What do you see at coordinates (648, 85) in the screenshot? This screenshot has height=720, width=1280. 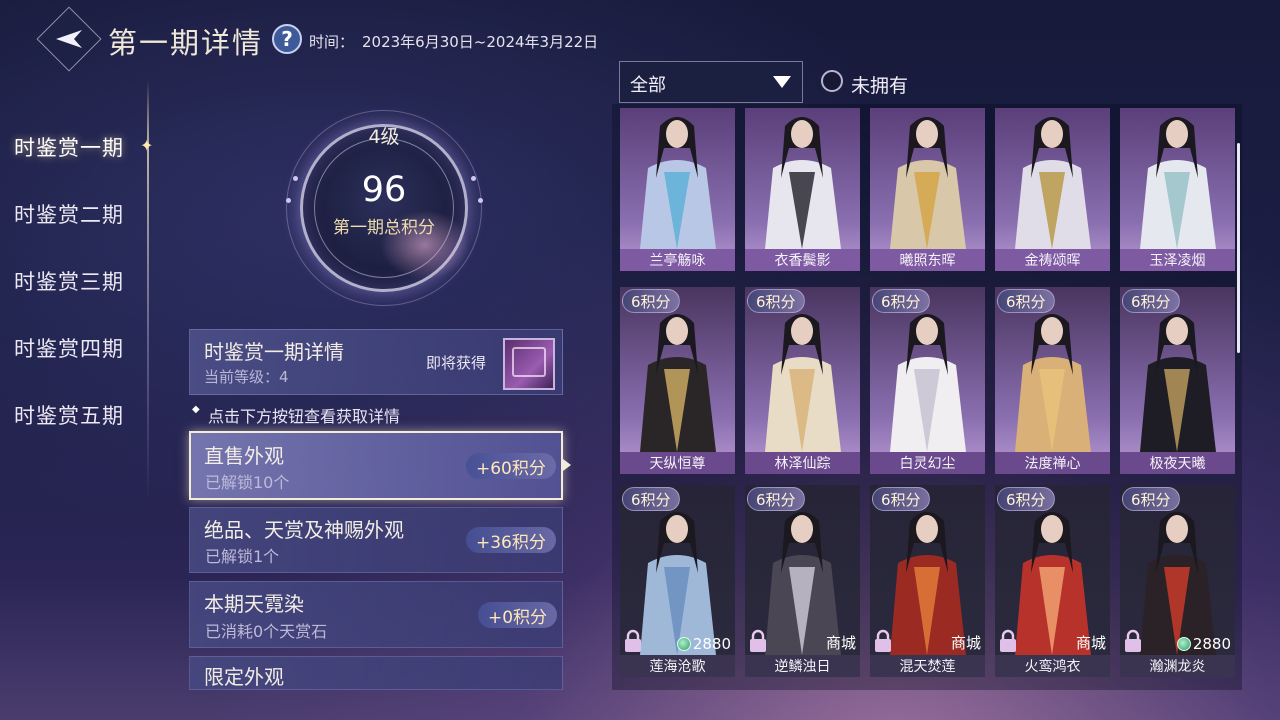 I see `filter-dropdown-value: 全部` at bounding box center [648, 85].